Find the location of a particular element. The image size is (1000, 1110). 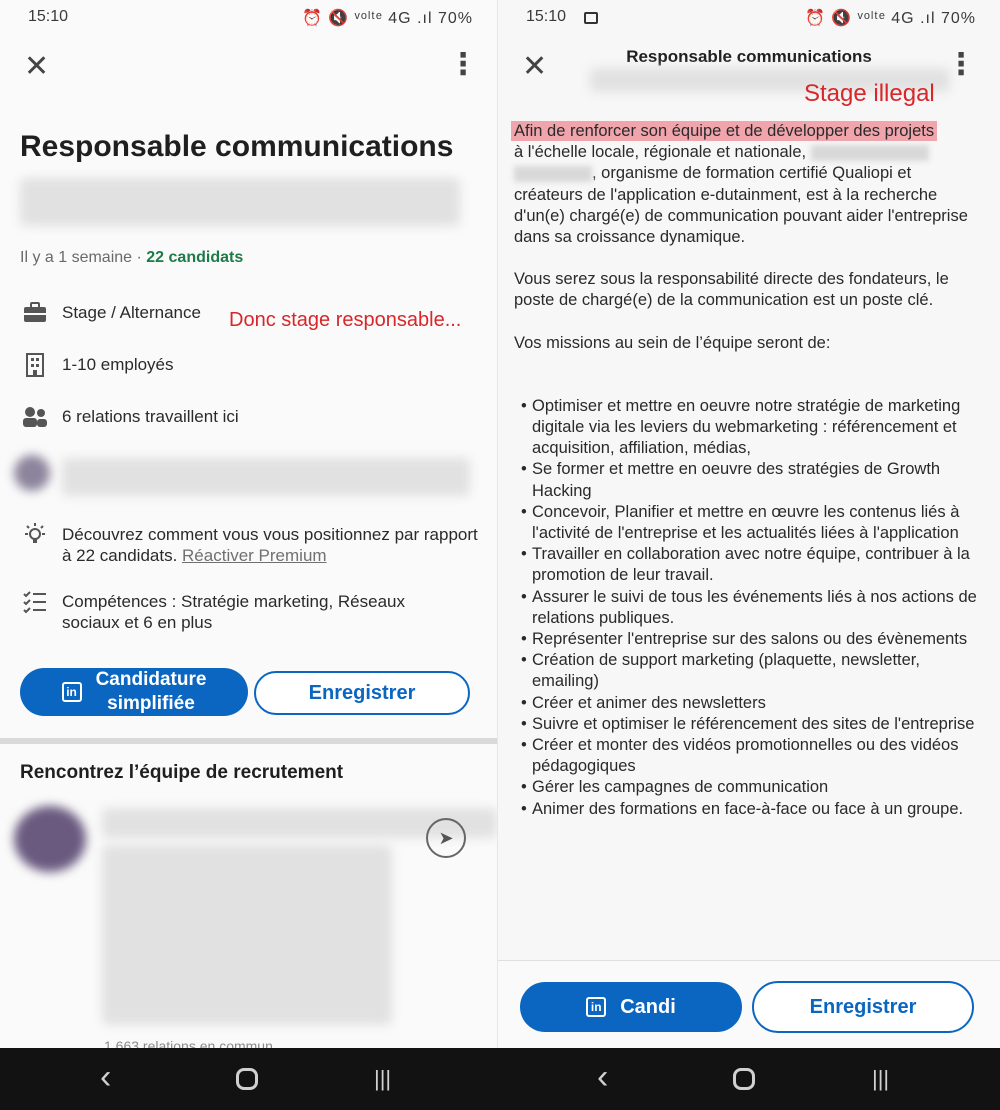

relations-text: 6 relations travaillent ici is located at coordinates (150, 416).